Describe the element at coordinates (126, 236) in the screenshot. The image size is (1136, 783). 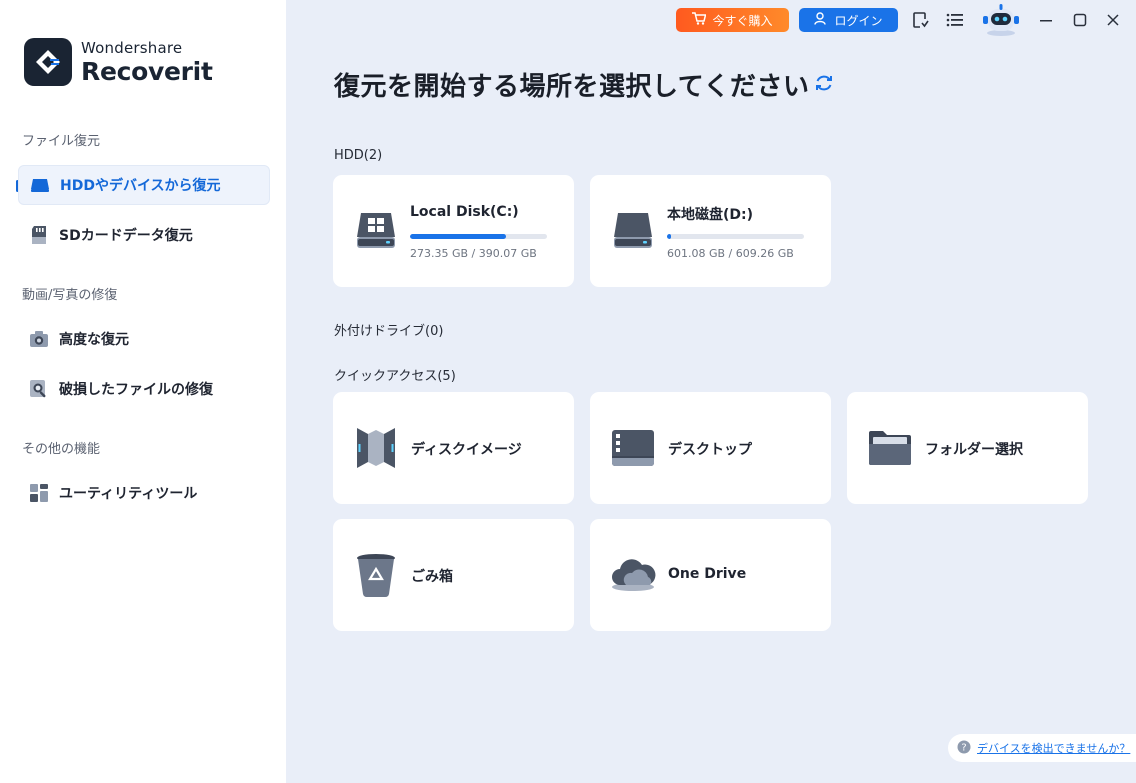
I see `sidebar-item-label: SDカードデータ復元` at that location.